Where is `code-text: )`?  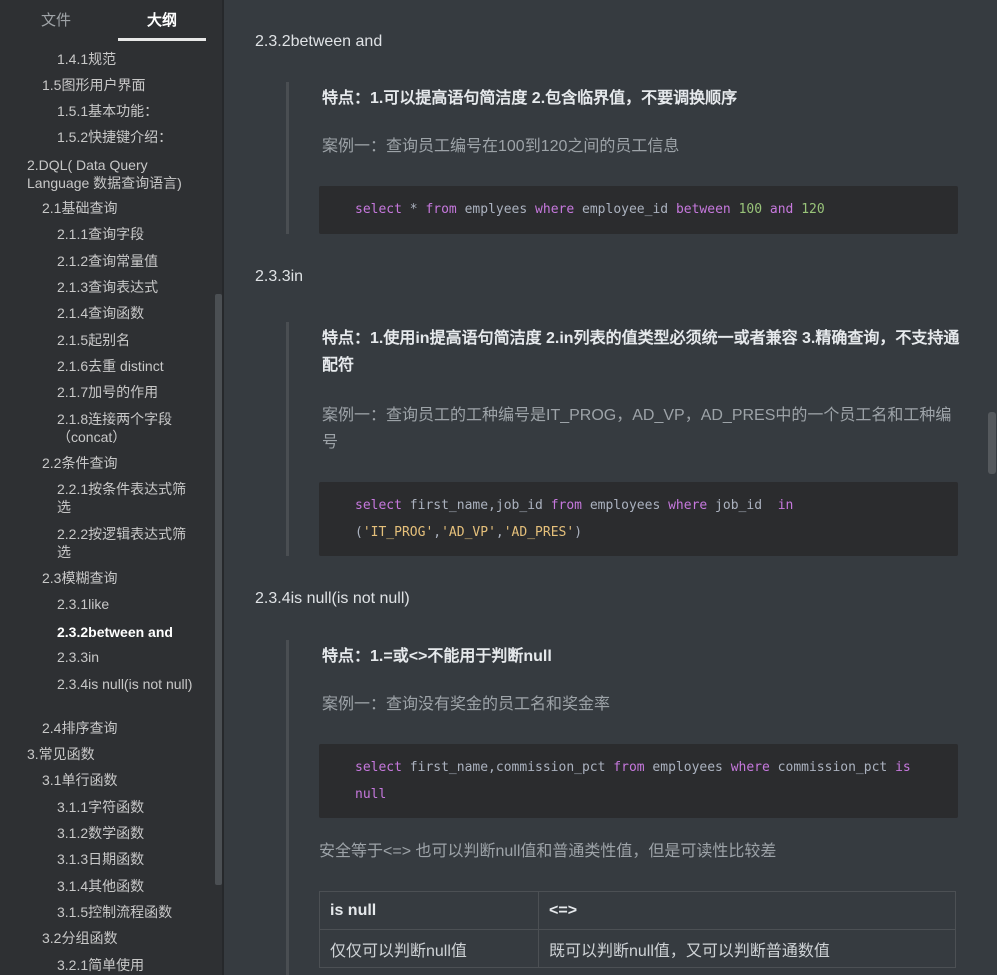 code-text: ) is located at coordinates (578, 532).